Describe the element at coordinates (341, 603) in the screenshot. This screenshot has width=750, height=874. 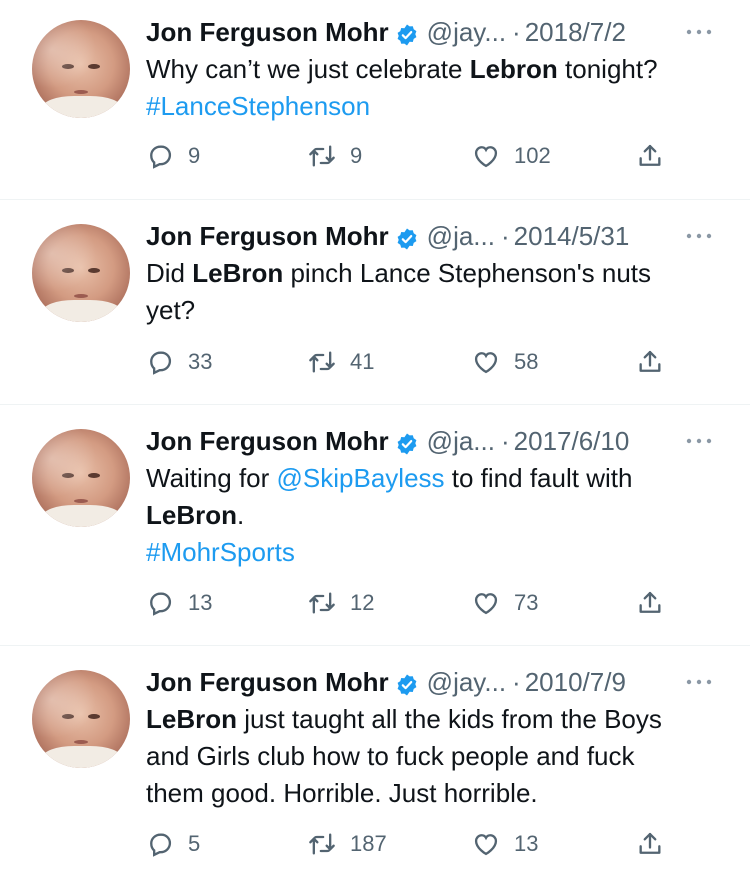
I see `retweet-button: 12` at that location.